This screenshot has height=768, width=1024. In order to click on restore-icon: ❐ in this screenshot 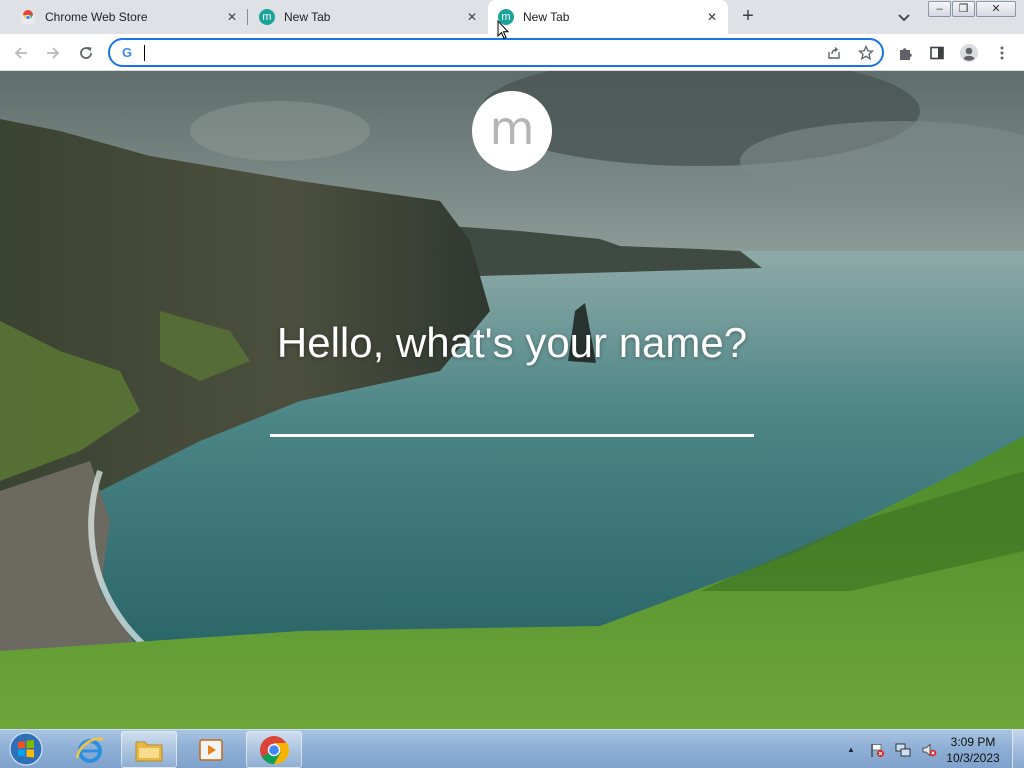, I will do `click(963, 9)`.